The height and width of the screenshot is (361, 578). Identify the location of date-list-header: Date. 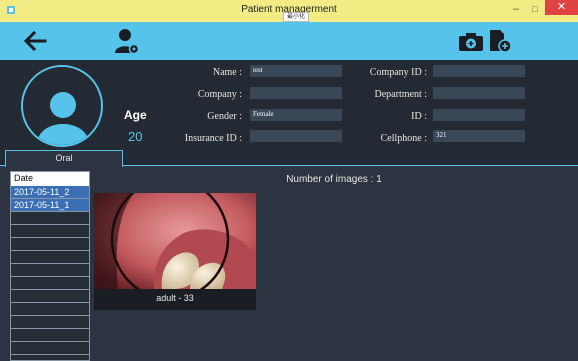
(50, 179).